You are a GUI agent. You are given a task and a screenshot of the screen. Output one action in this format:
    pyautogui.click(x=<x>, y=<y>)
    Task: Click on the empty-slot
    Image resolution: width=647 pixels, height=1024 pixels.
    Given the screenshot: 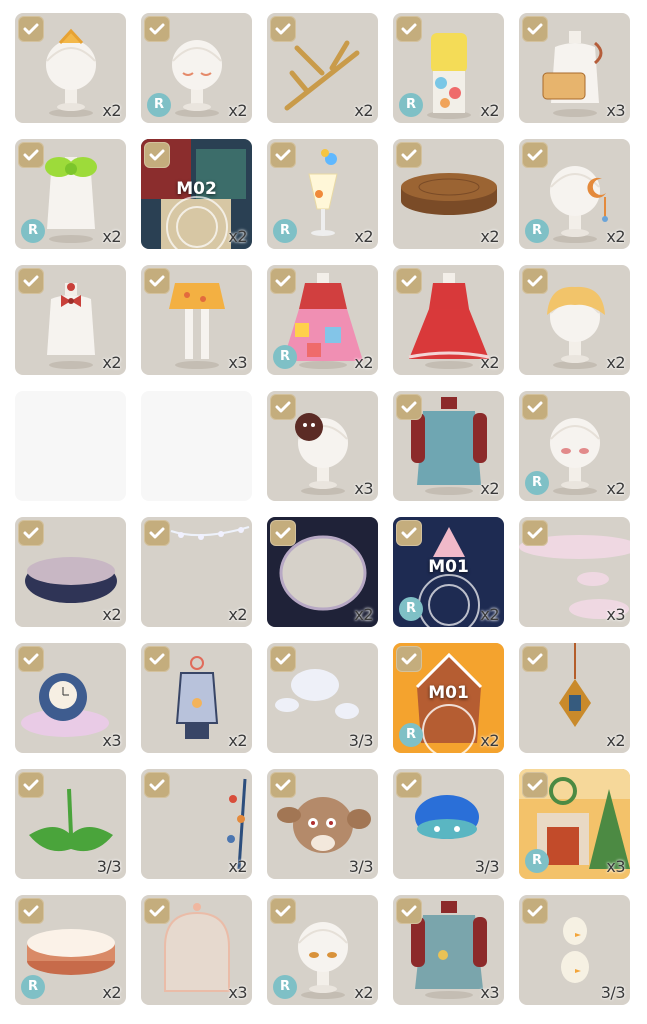 What is the action you would take?
    pyautogui.click(x=196, y=446)
    